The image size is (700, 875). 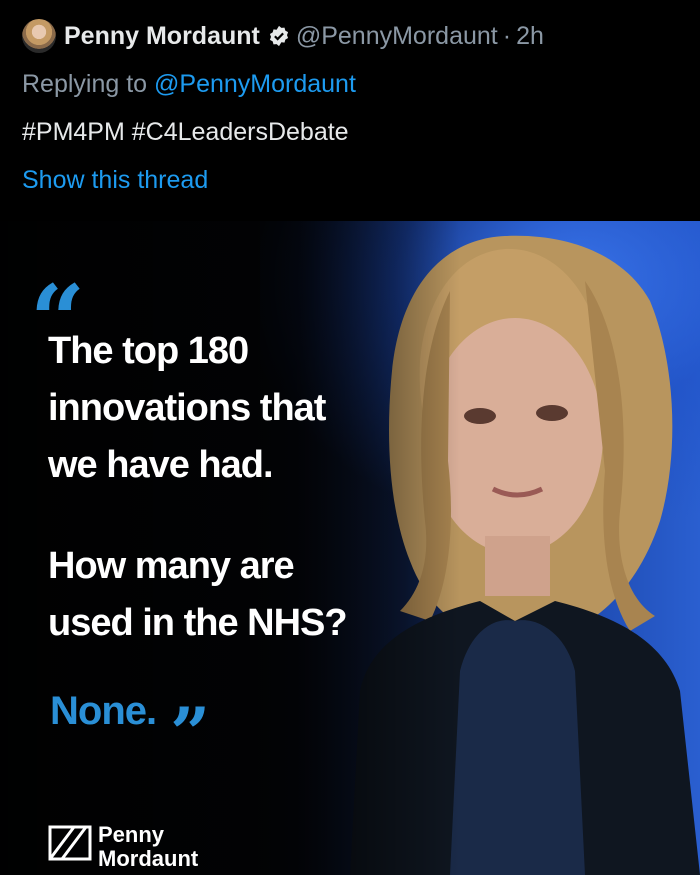 I want to click on reply-mention-link: @PennyMordaunt, so click(x=255, y=84).